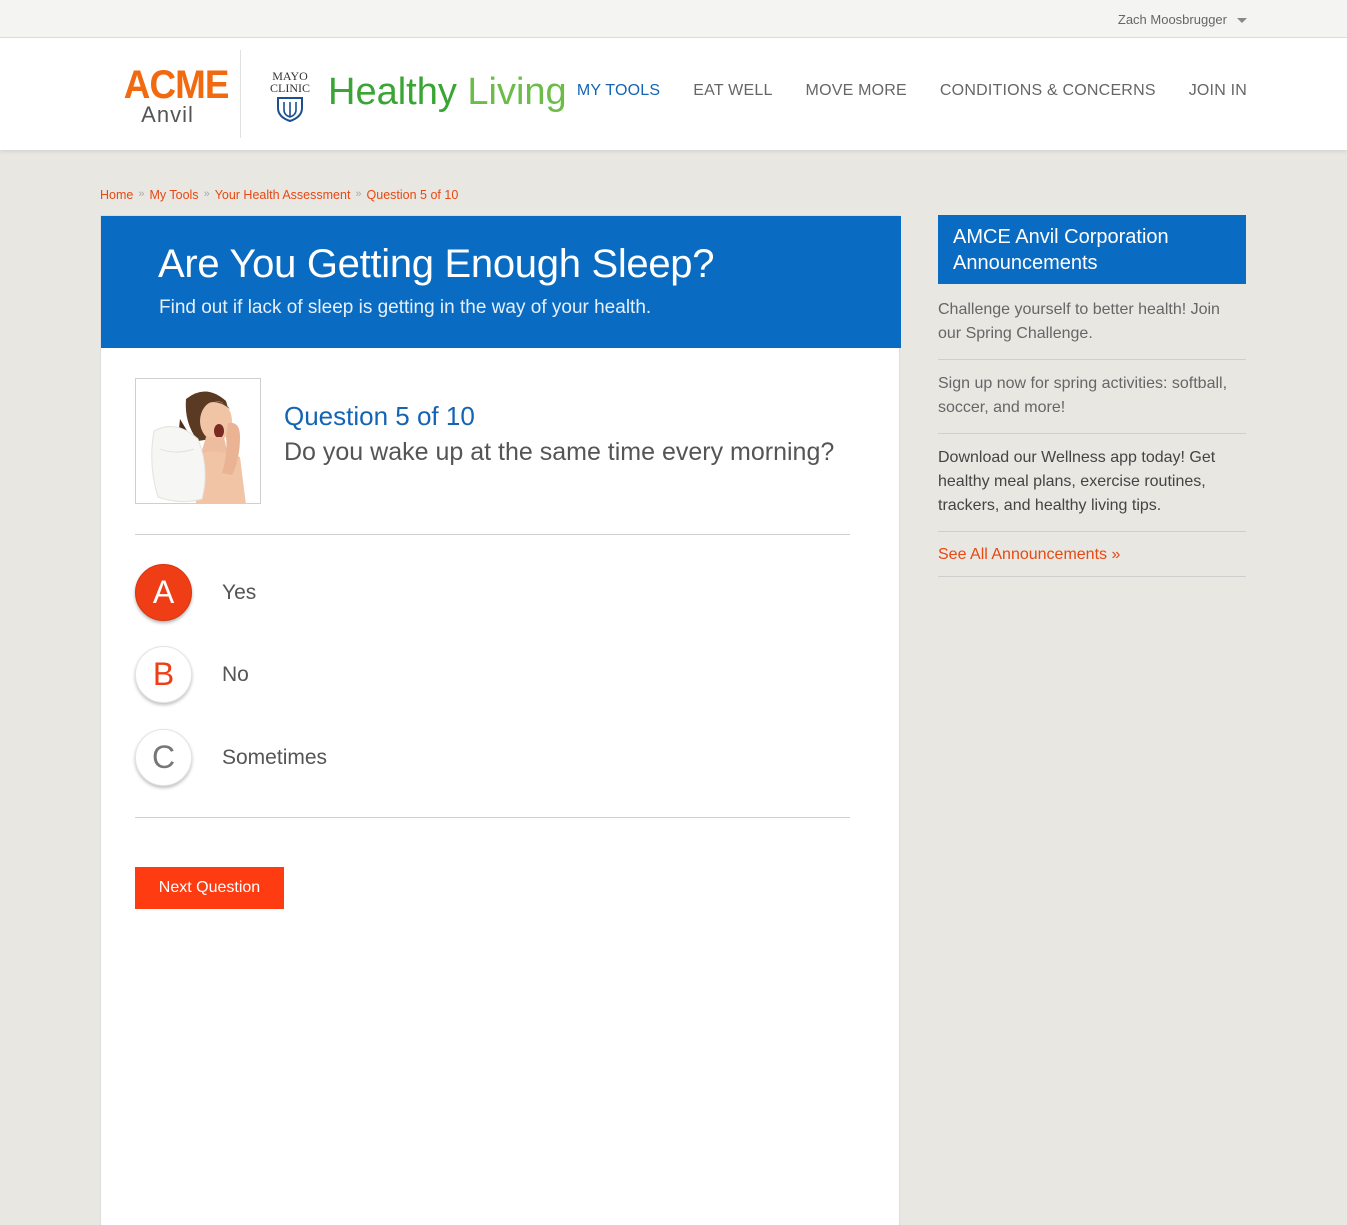  Describe the element at coordinates (1092, 249) in the screenshot. I see `announcements-heading: AMCE Anvil Corporation Announcements` at that location.